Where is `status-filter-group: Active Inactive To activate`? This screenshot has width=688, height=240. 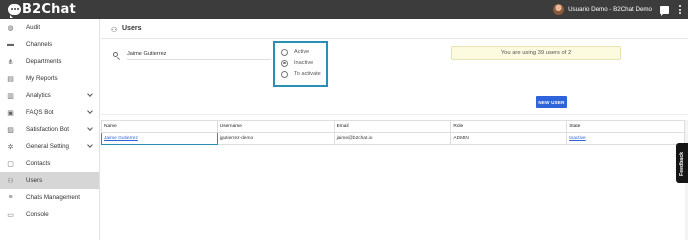
status-filter-group: Active Inactive To activate is located at coordinates (300, 64).